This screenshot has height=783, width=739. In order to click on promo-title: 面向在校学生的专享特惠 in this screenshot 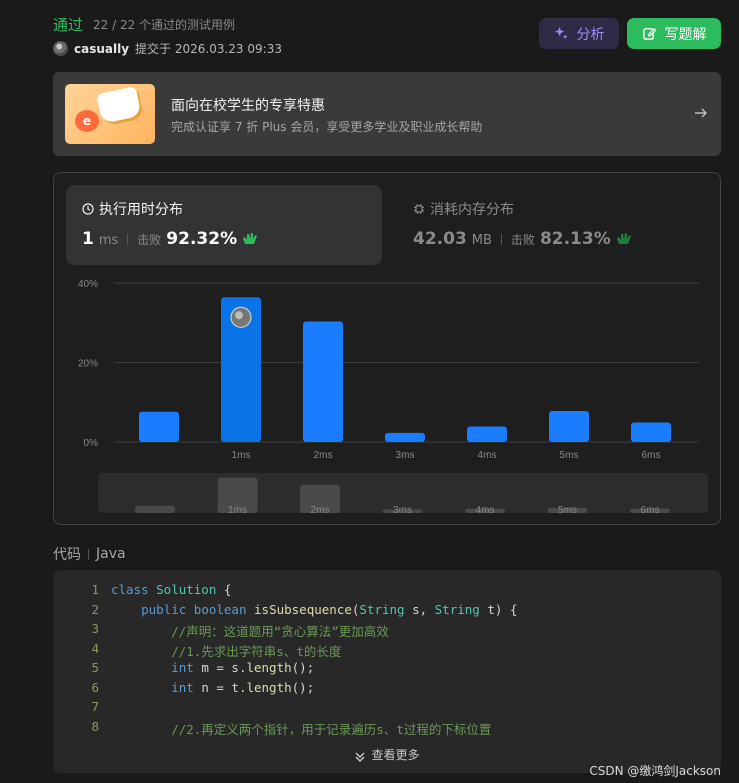, I will do `click(248, 106)`.